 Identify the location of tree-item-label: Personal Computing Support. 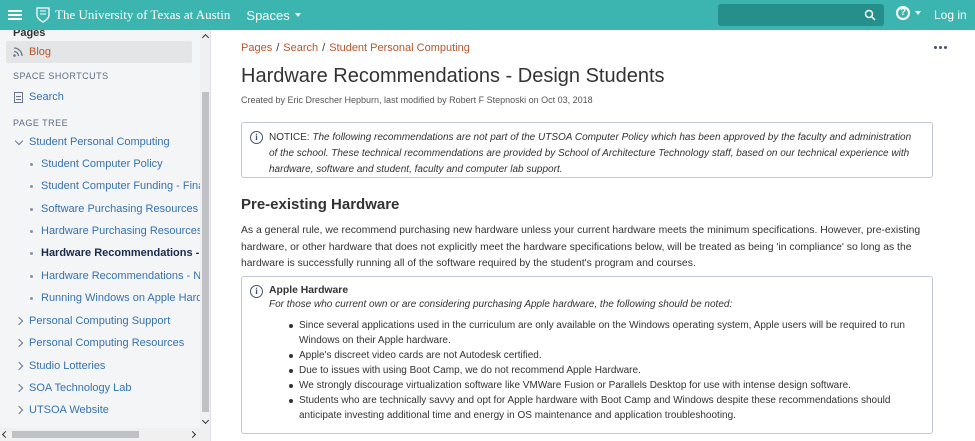
(100, 321).